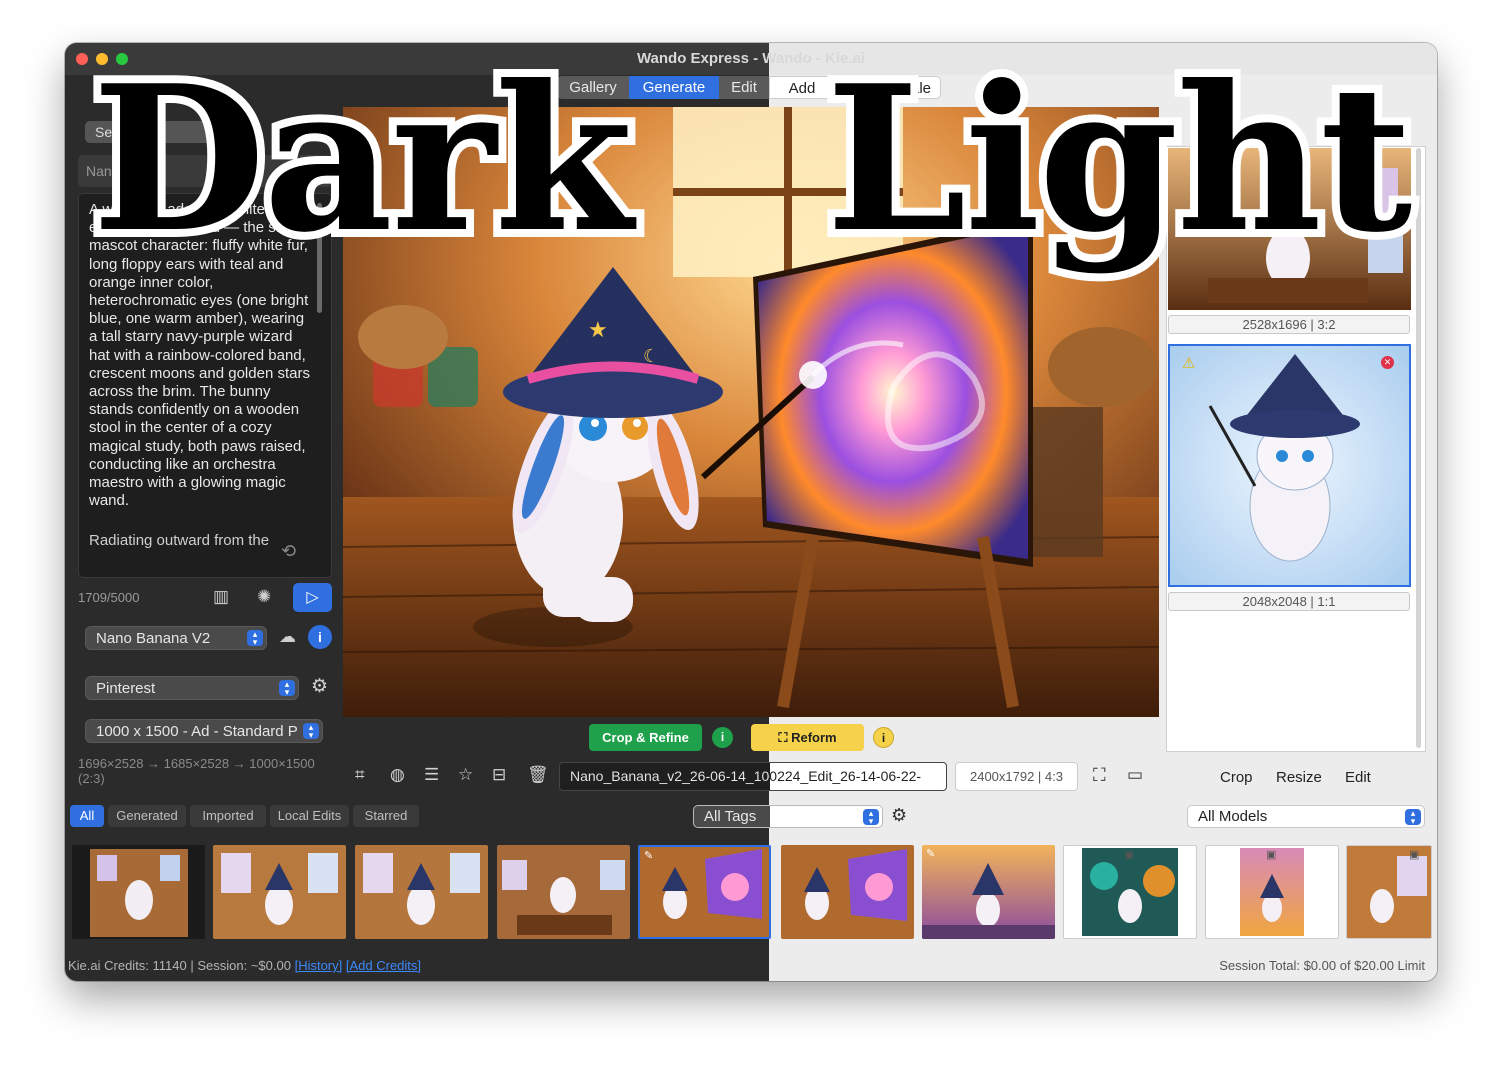 This screenshot has width=1500, height=1066. Describe the element at coordinates (309, 816) in the screenshot. I see `filter-tab-local-edits: Local Edits` at that location.